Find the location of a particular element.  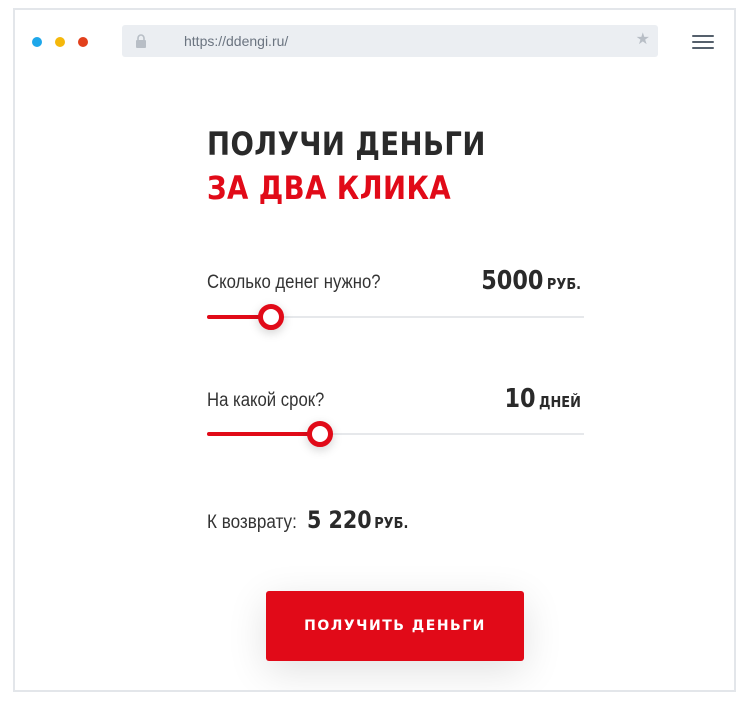

window-dot-yellow is located at coordinates (60, 42).